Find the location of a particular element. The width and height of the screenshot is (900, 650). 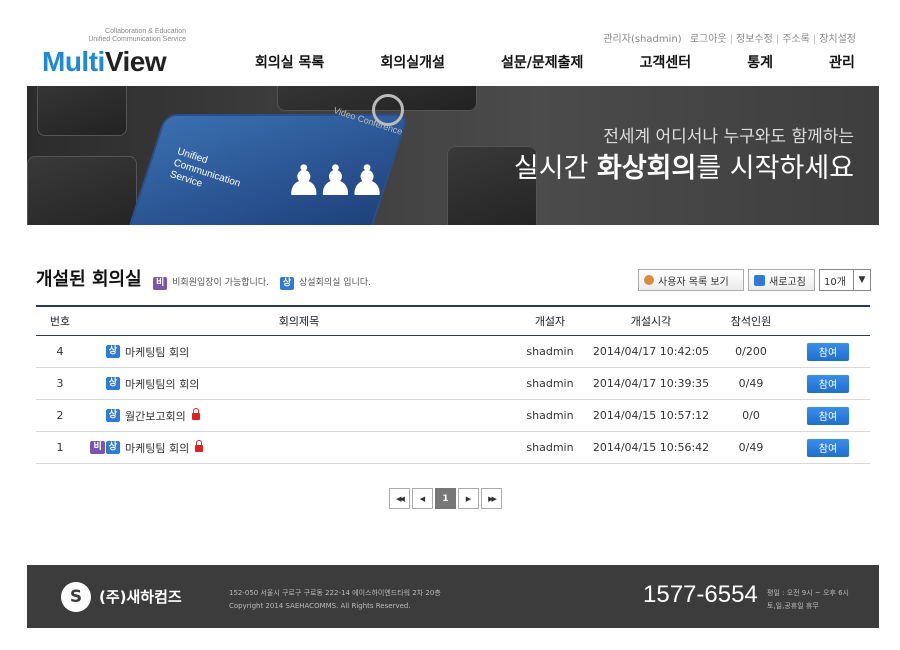

room-title: 월간보고회의 is located at coordinates (155, 416).